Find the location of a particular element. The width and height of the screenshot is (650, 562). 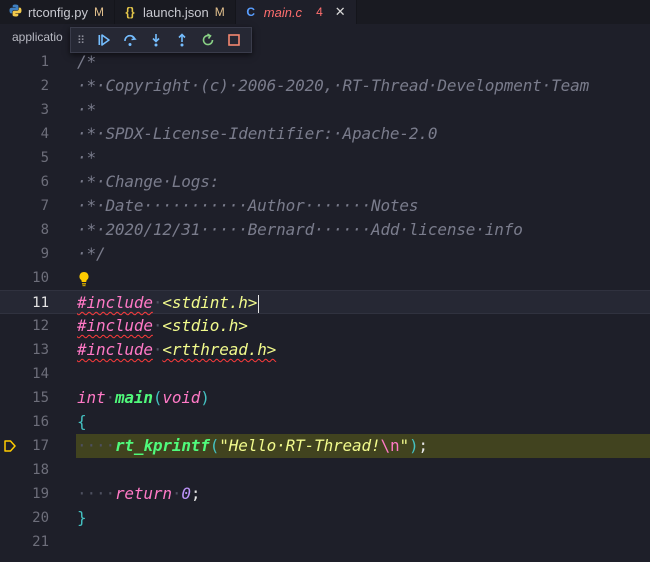

line-number: 10 is located at coordinates (24, 278).